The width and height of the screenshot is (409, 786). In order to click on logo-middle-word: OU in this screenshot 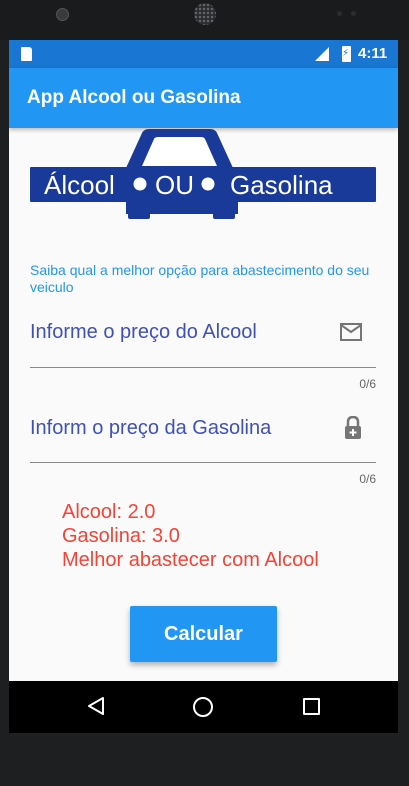, I will do `click(174, 185)`.